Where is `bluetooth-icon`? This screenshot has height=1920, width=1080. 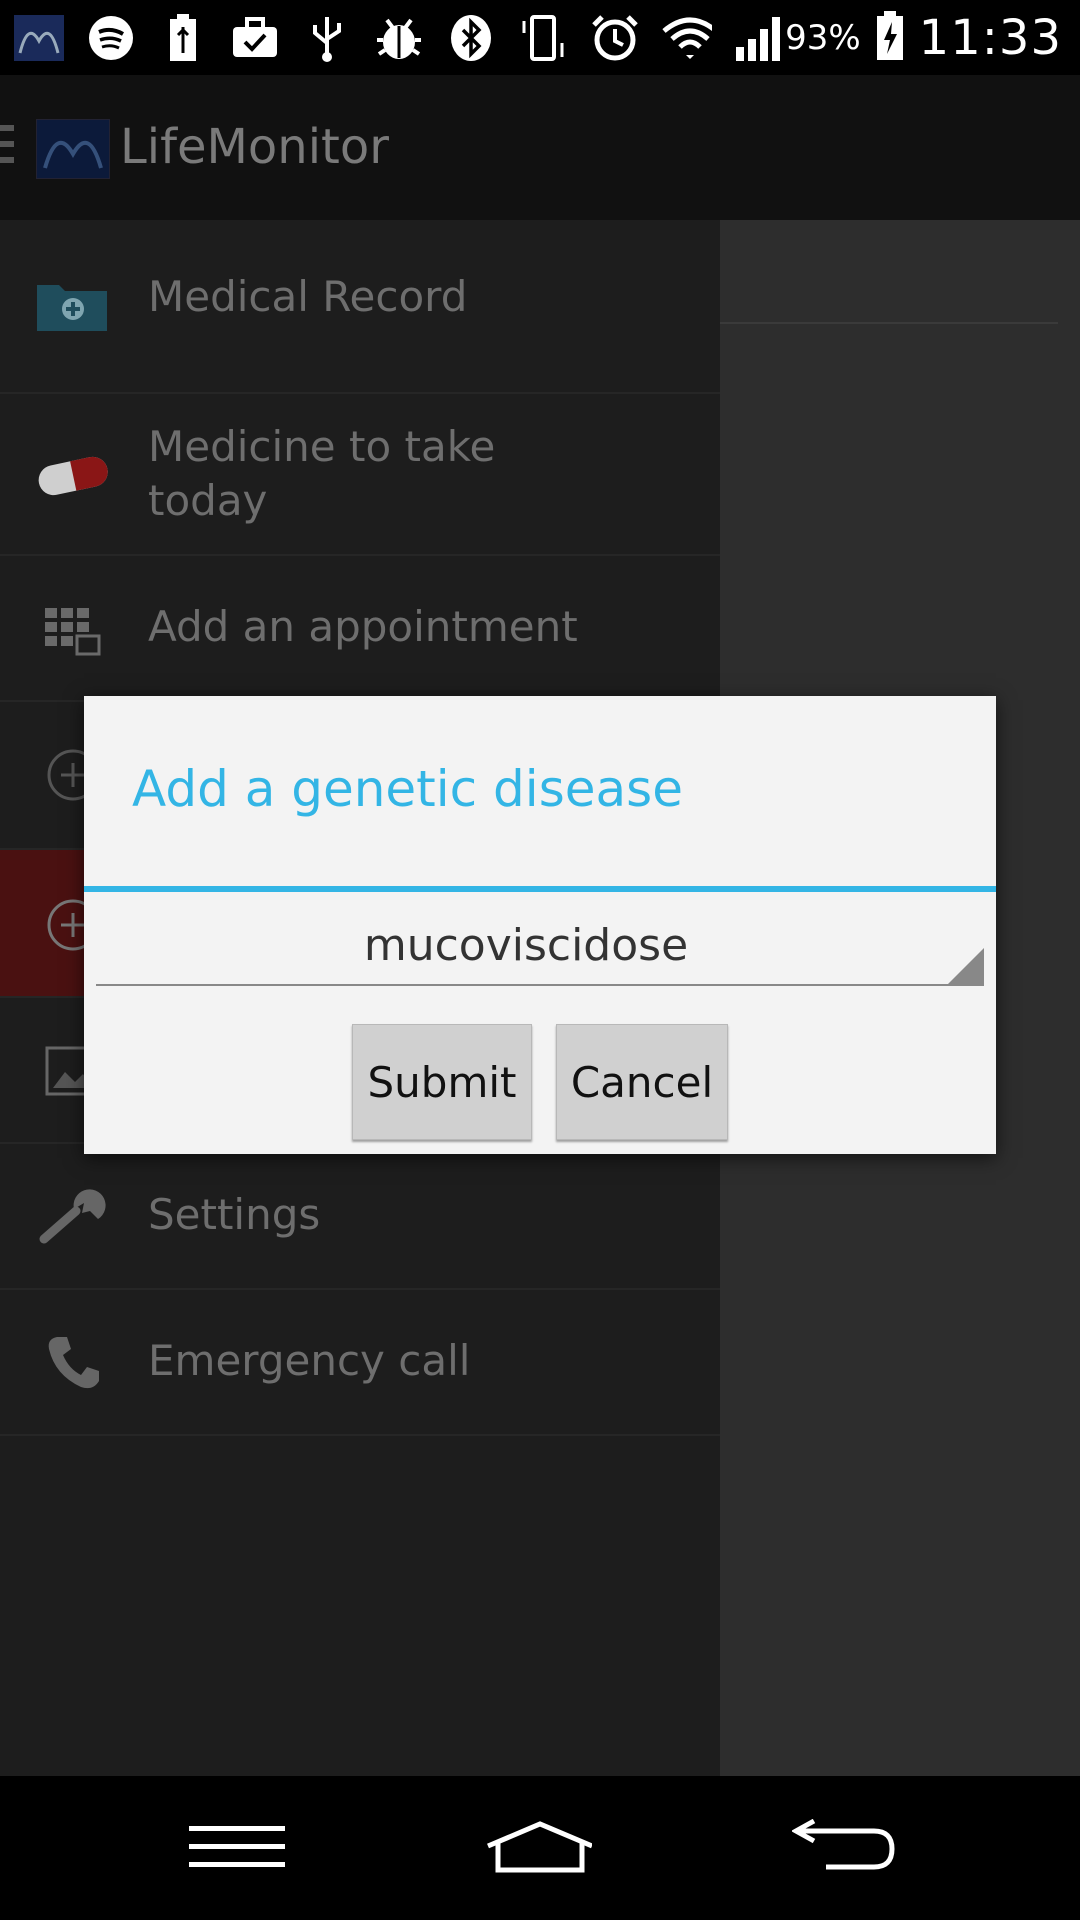 bluetooth-icon is located at coordinates (471, 38).